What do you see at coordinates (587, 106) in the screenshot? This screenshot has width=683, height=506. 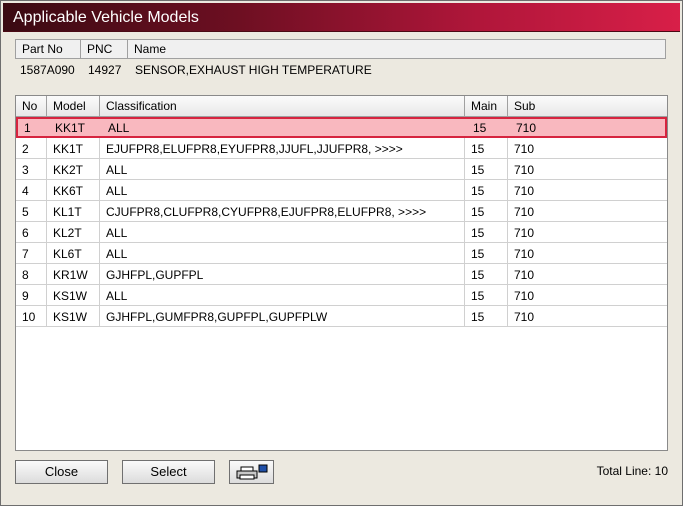 I see `col-sub-header: Sub` at bounding box center [587, 106].